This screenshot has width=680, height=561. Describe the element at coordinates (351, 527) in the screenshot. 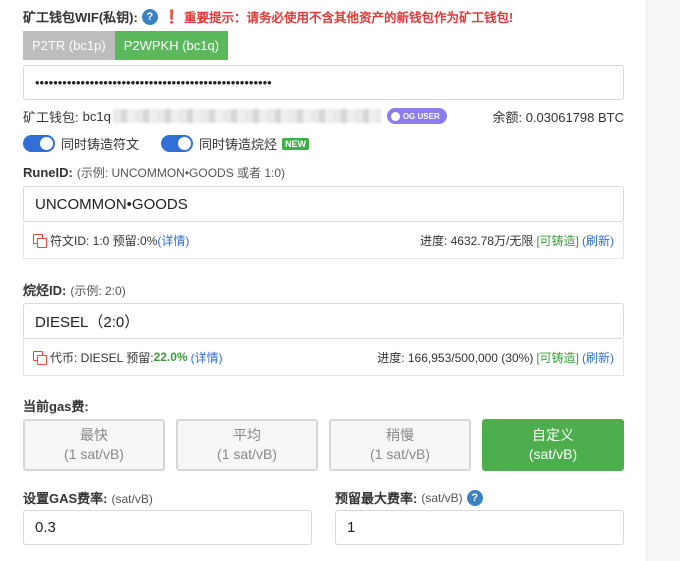

I see `max-rate-value: 1` at that location.